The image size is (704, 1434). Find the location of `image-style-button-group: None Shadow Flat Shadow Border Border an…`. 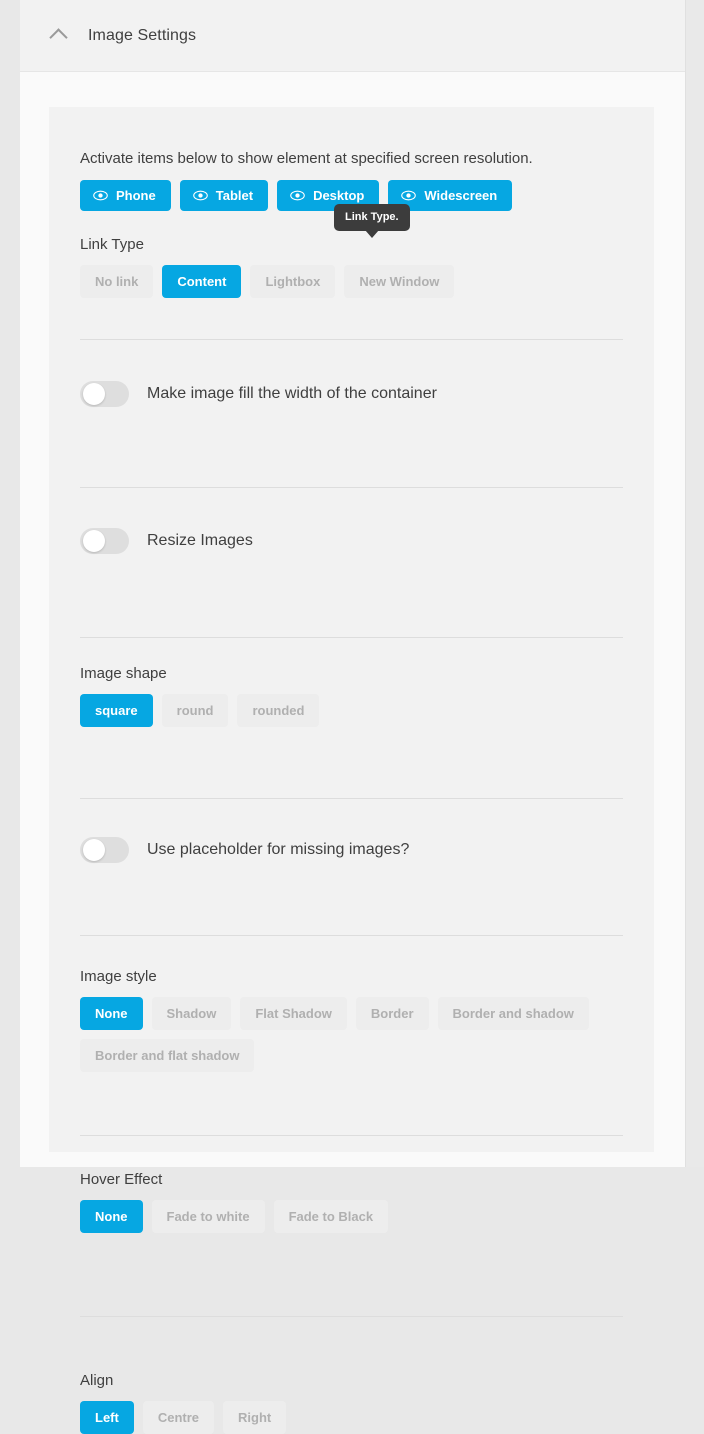

image-style-button-group: None Shadow Flat Shadow Border Border an… is located at coordinates (351, 1034).